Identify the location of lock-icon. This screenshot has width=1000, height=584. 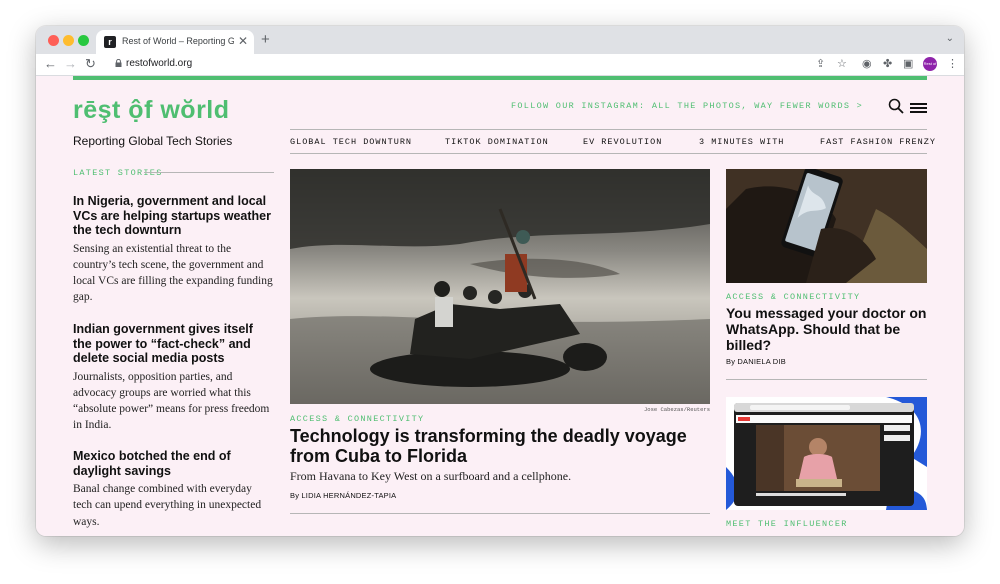
(118, 63).